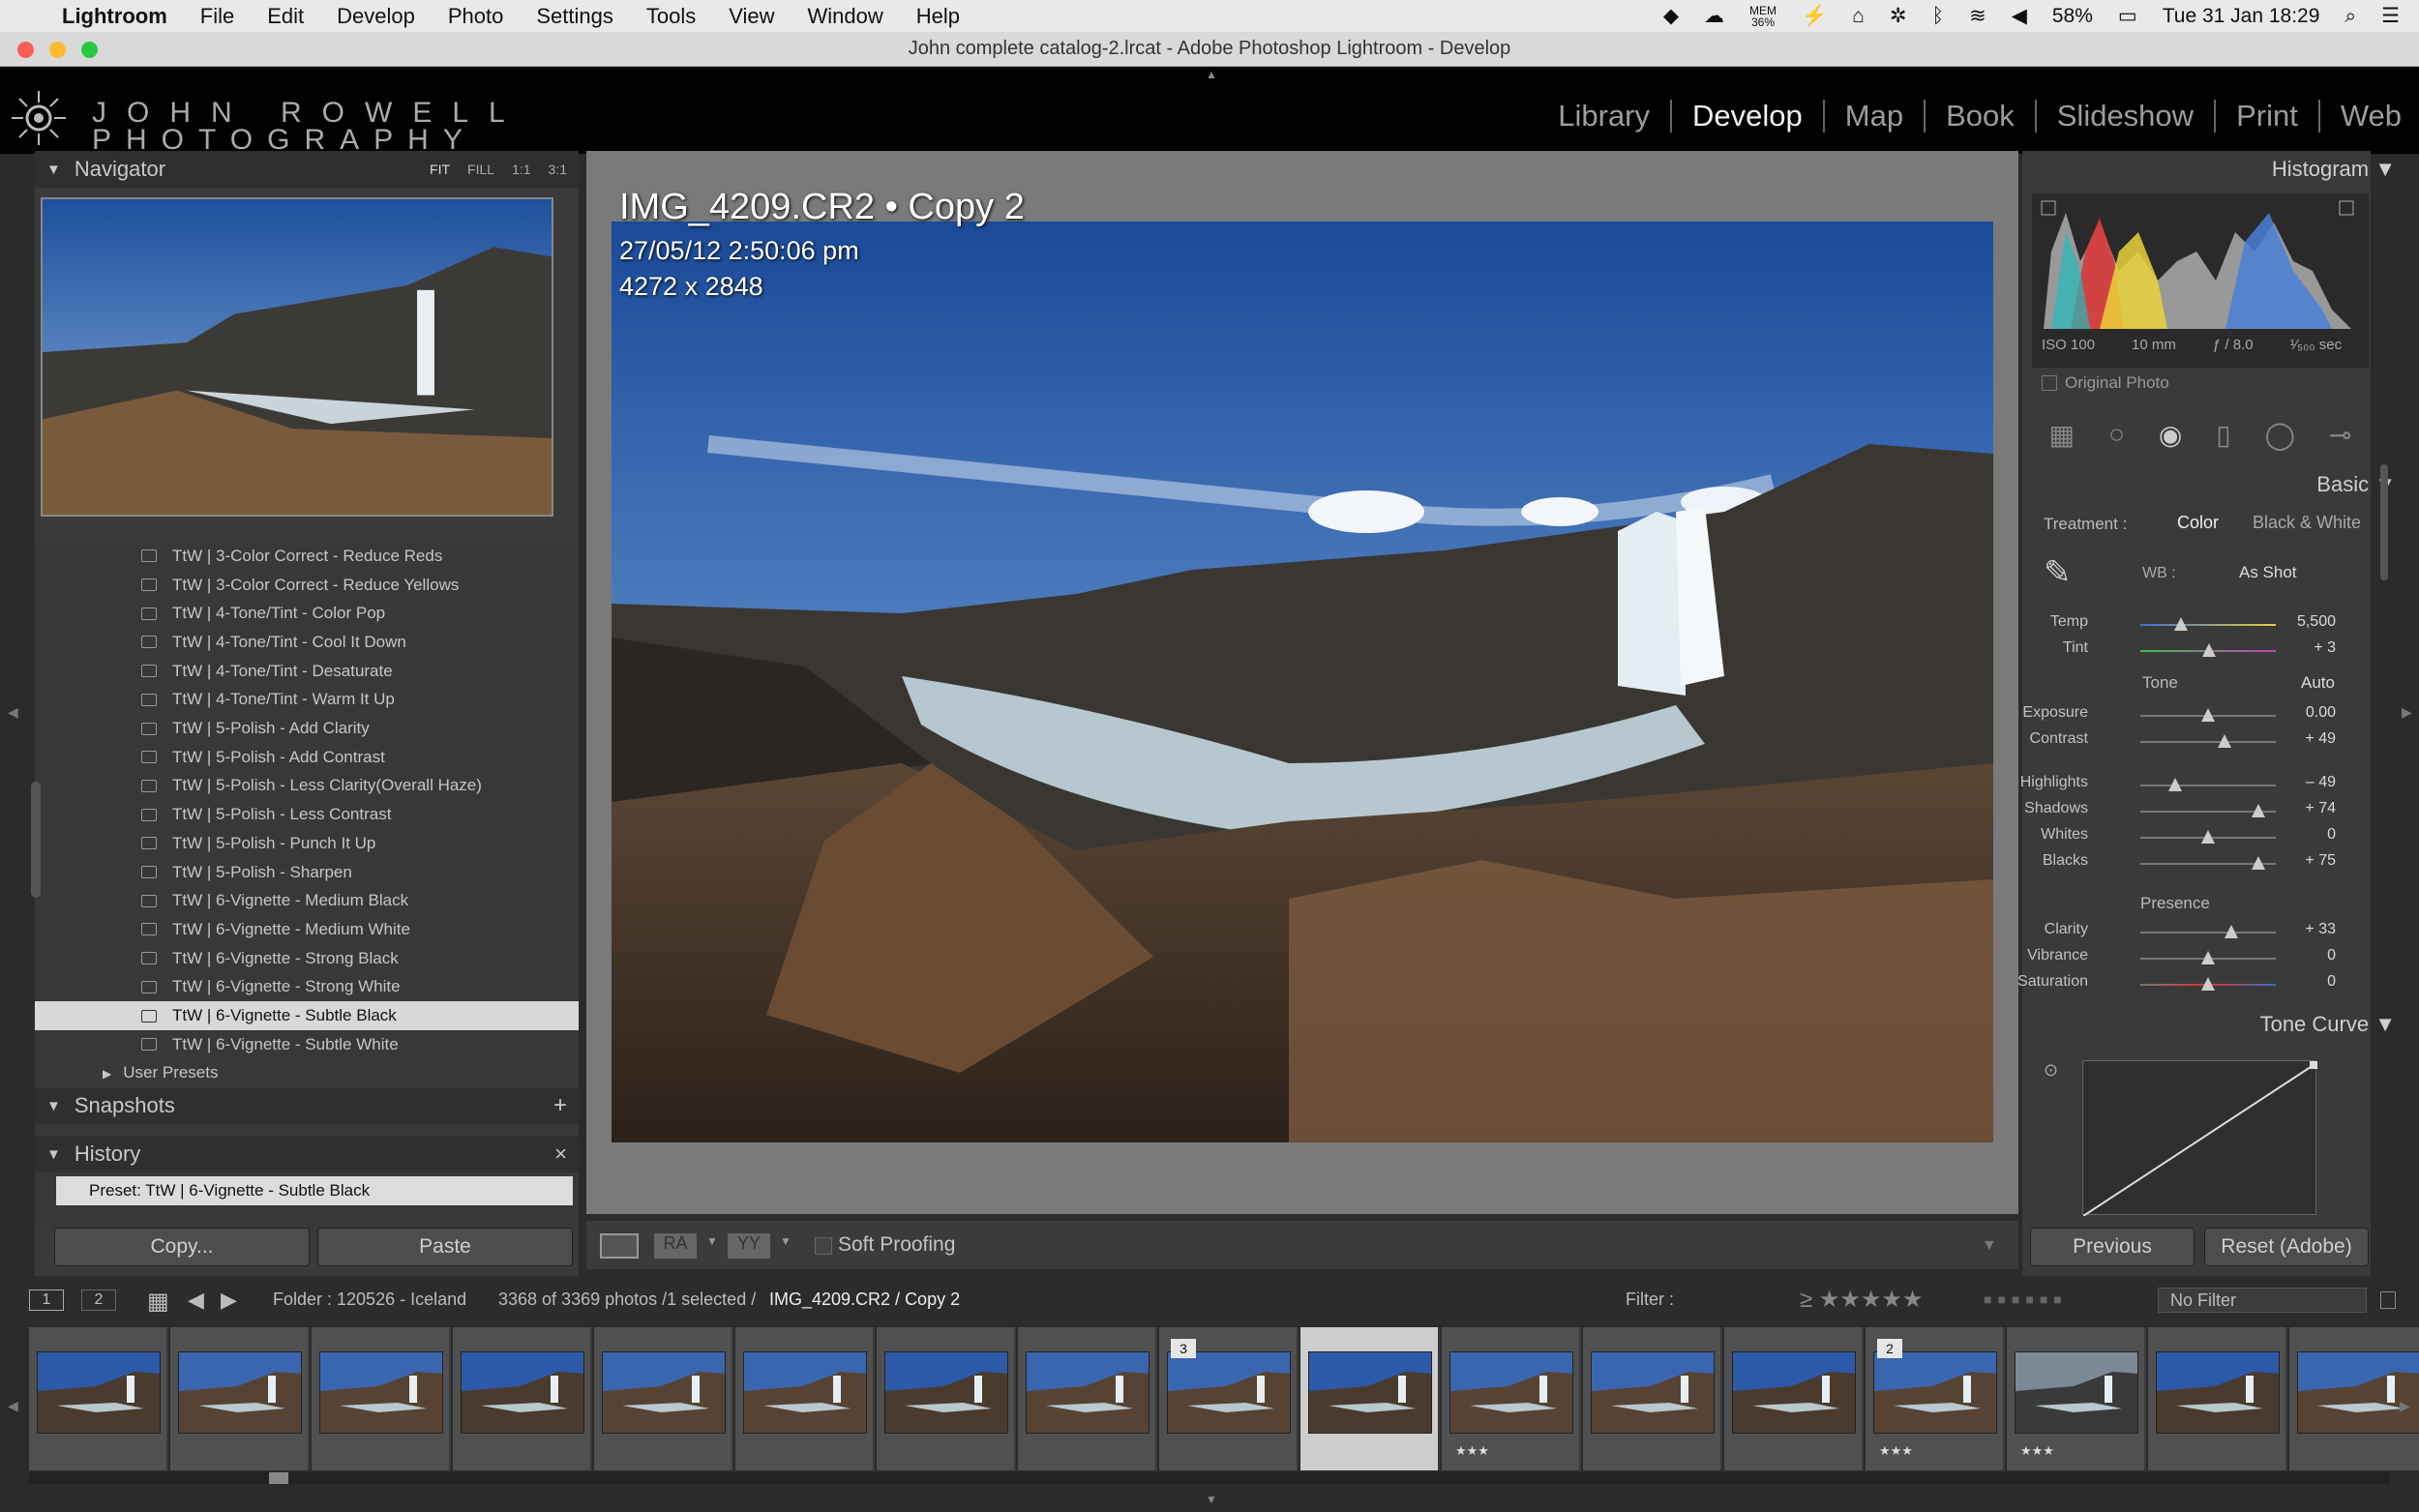 The height and width of the screenshot is (1512, 2419). I want to click on slider-shadows: Shadows + 74, so click(2192, 811).